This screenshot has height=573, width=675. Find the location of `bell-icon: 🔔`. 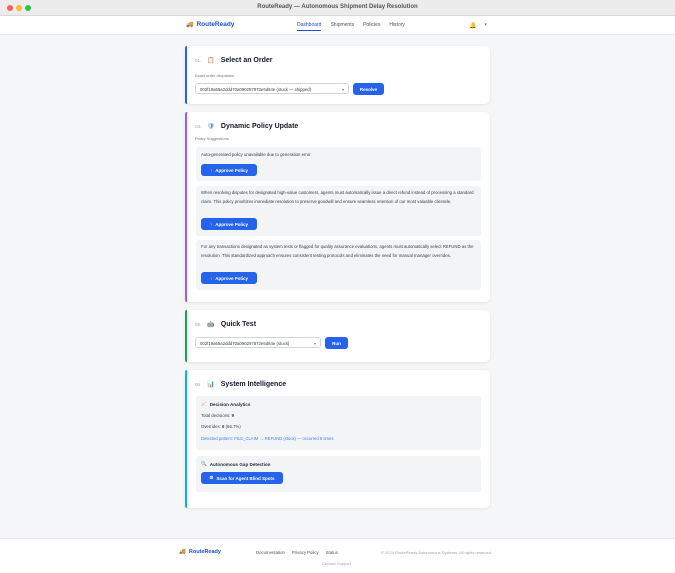

bell-icon: 🔔 is located at coordinates (472, 25).